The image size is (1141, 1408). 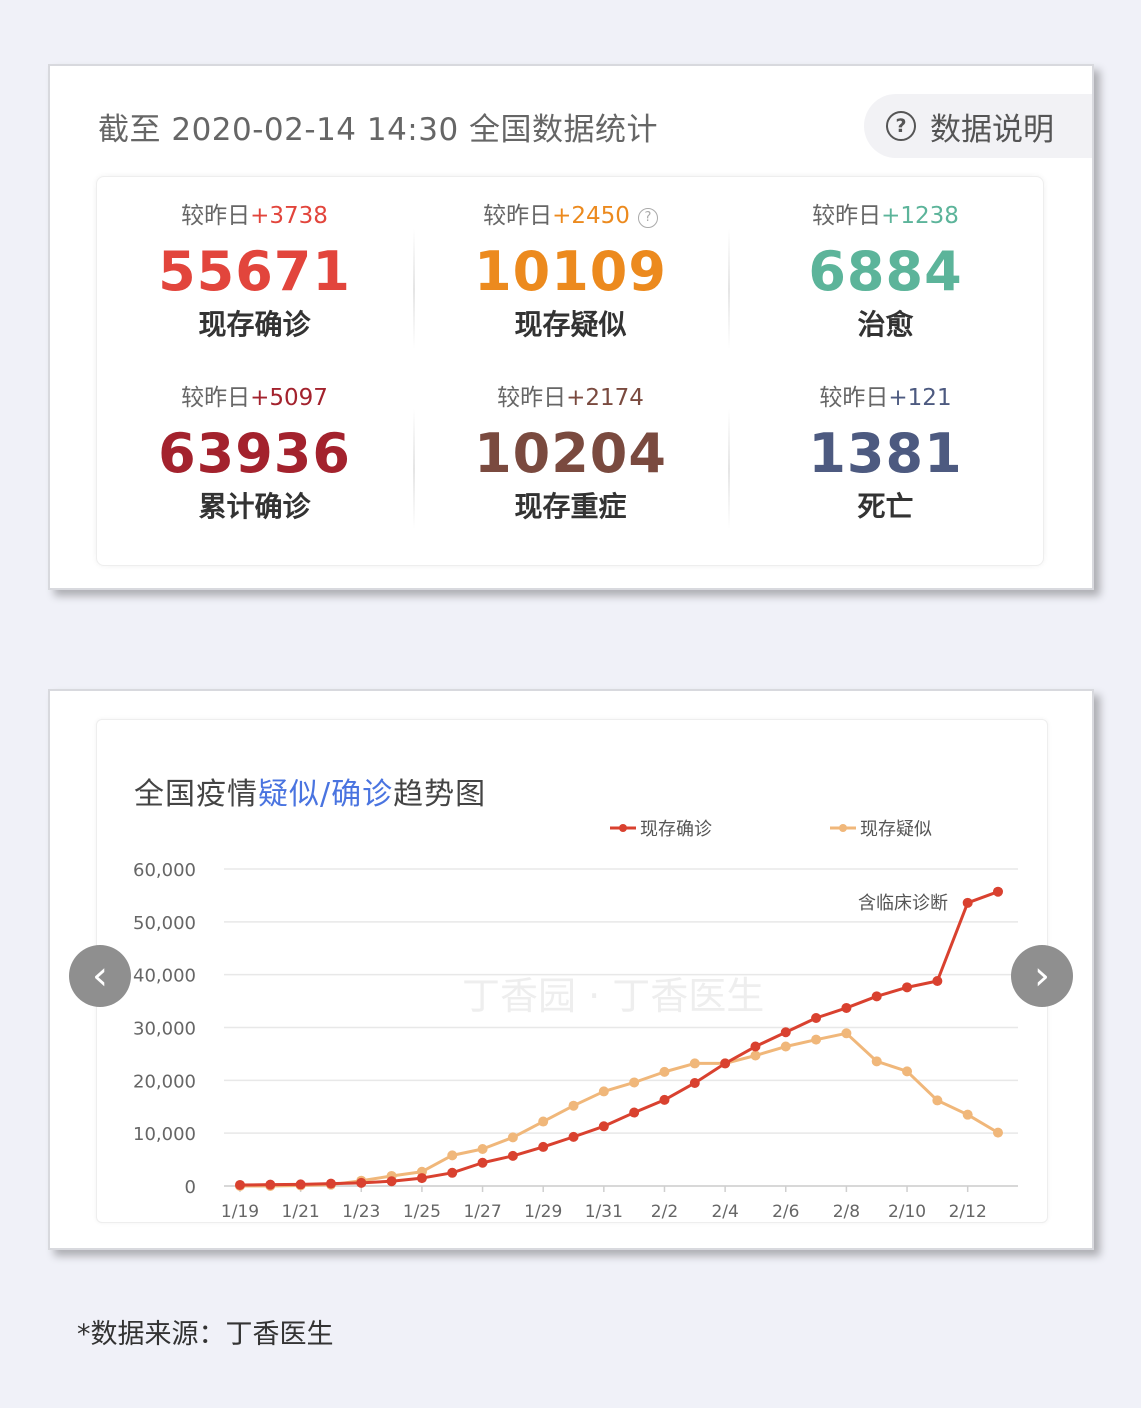 I want to click on stat-name: 现存确诊, so click(x=254, y=324).